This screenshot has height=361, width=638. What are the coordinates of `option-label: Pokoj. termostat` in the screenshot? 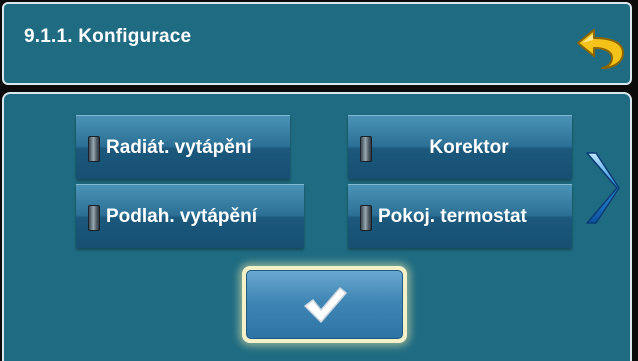 It's located at (452, 216).